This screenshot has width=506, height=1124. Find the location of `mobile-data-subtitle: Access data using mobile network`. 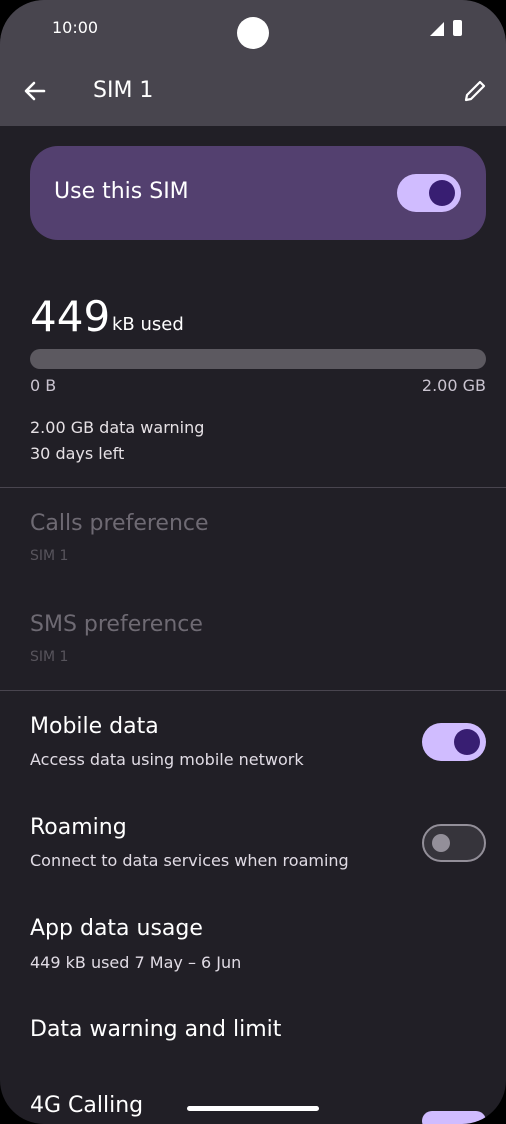

mobile-data-subtitle: Access data using mobile network is located at coordinates (167, 759).